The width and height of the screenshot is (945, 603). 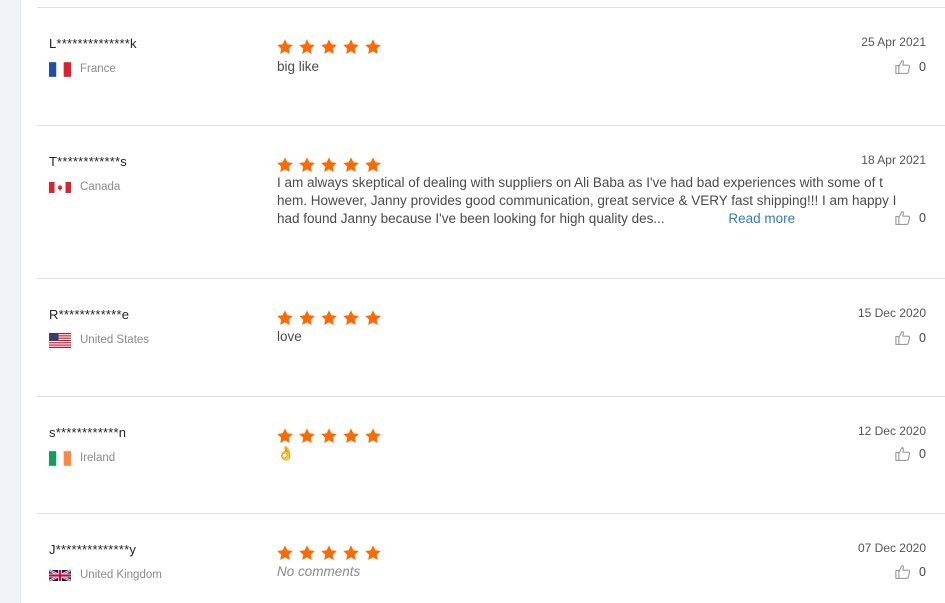 I want to click on review-text-content: 👌, so click(x=286, y=453).